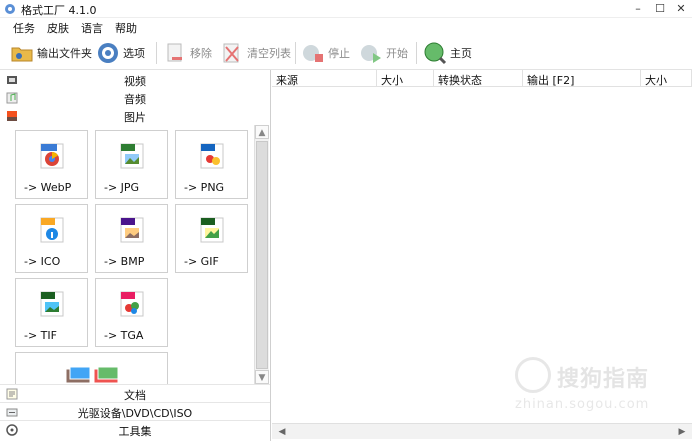 The image size is (692, 441). What do you see at coordinates (533, 375) in the screenshot?
I see `watermark-logo-icon` at bounding box center [533, 375].